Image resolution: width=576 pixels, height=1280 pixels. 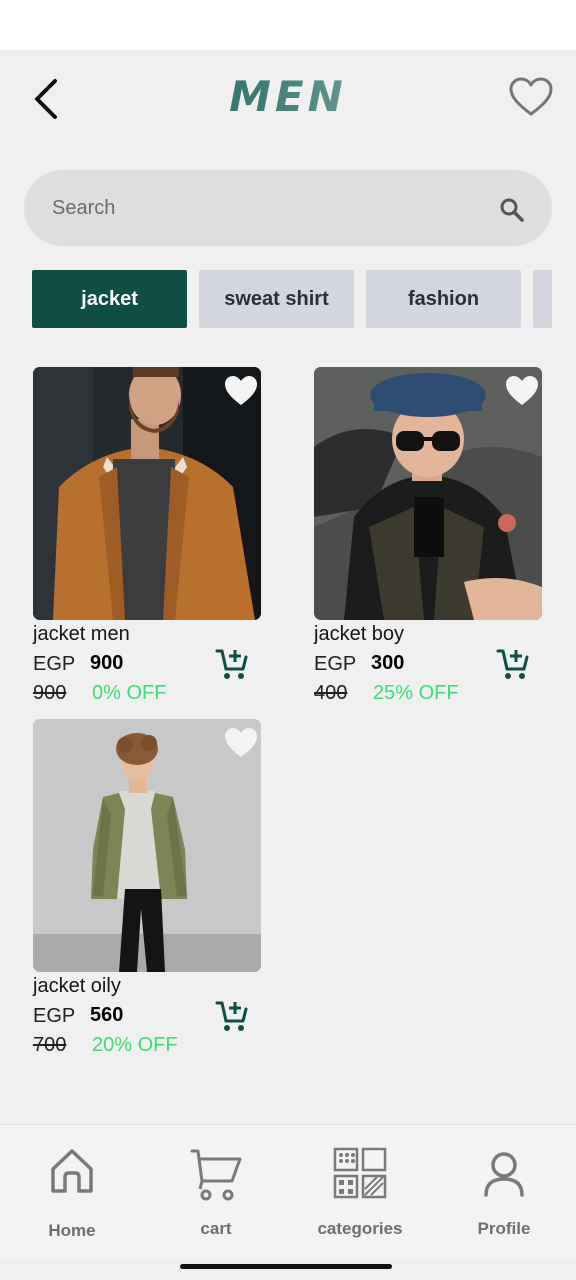 I want to click on nav-categories-label: categories, so click(x=360, y=1228).